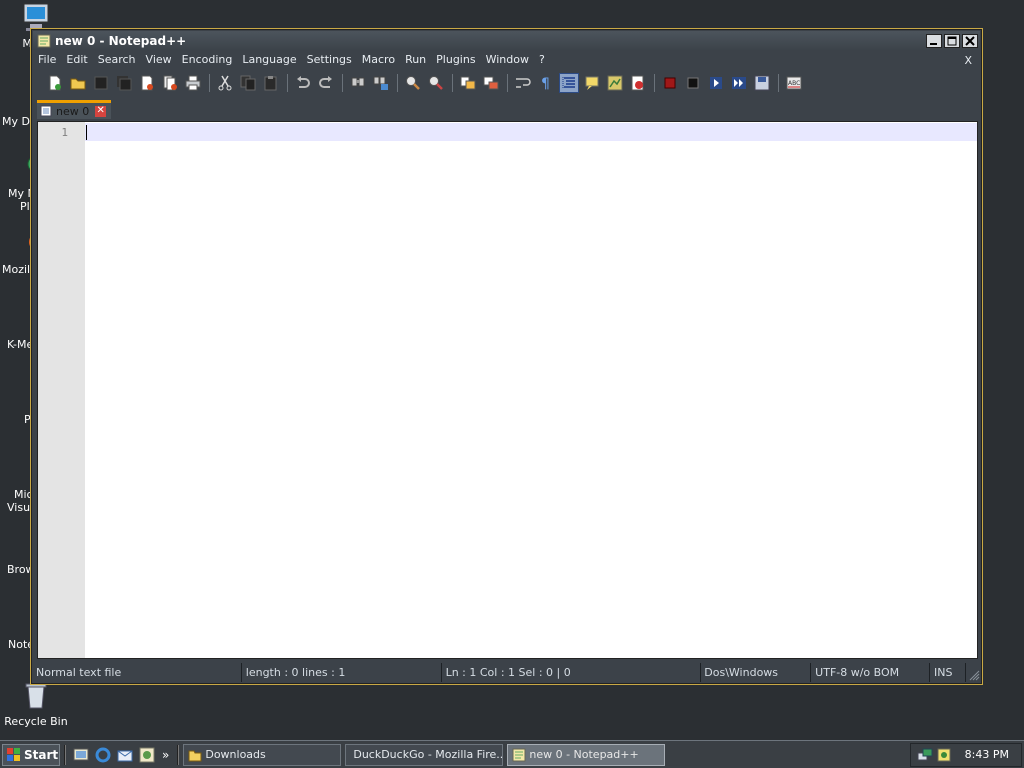 This screenshot has height=768, width=1024. What do you see at coordinates (542, 60) in the screenshot?
I see `menu-help: ?` at bounding box center [542, 60].